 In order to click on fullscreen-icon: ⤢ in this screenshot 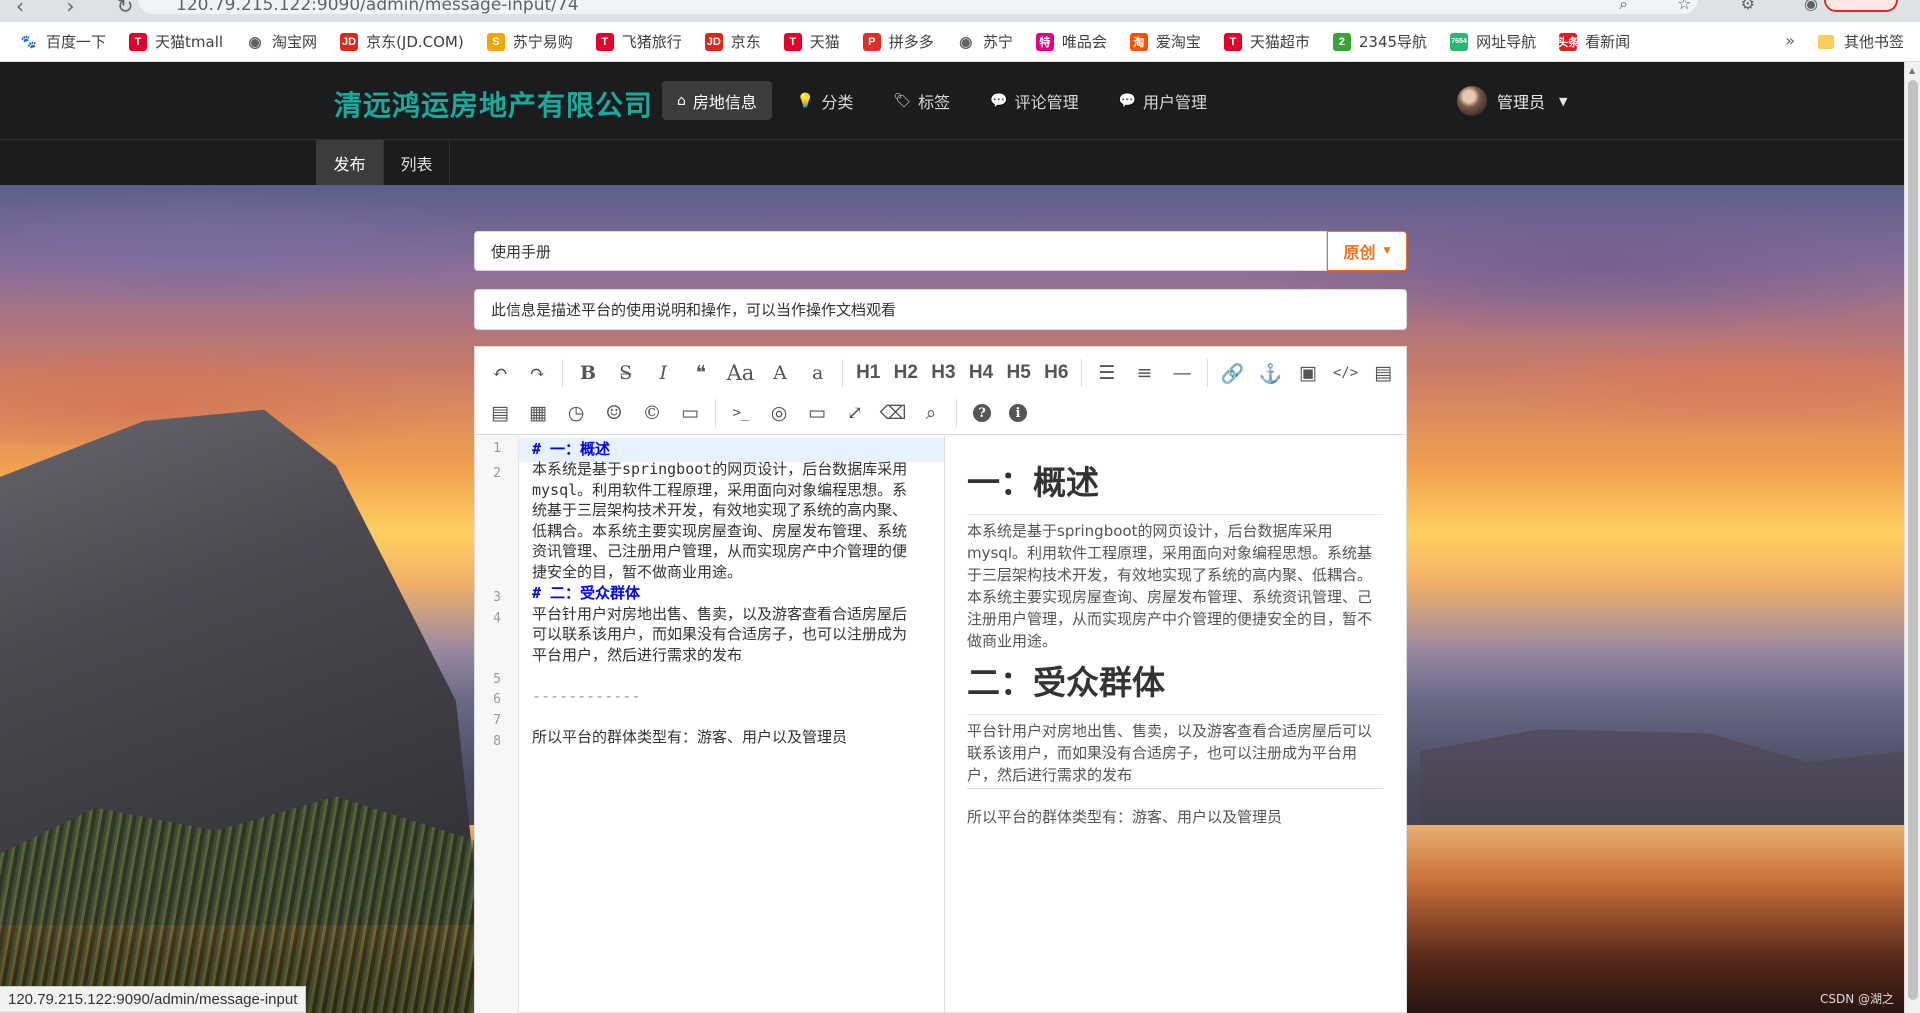, I will do `click(855, 413)`.